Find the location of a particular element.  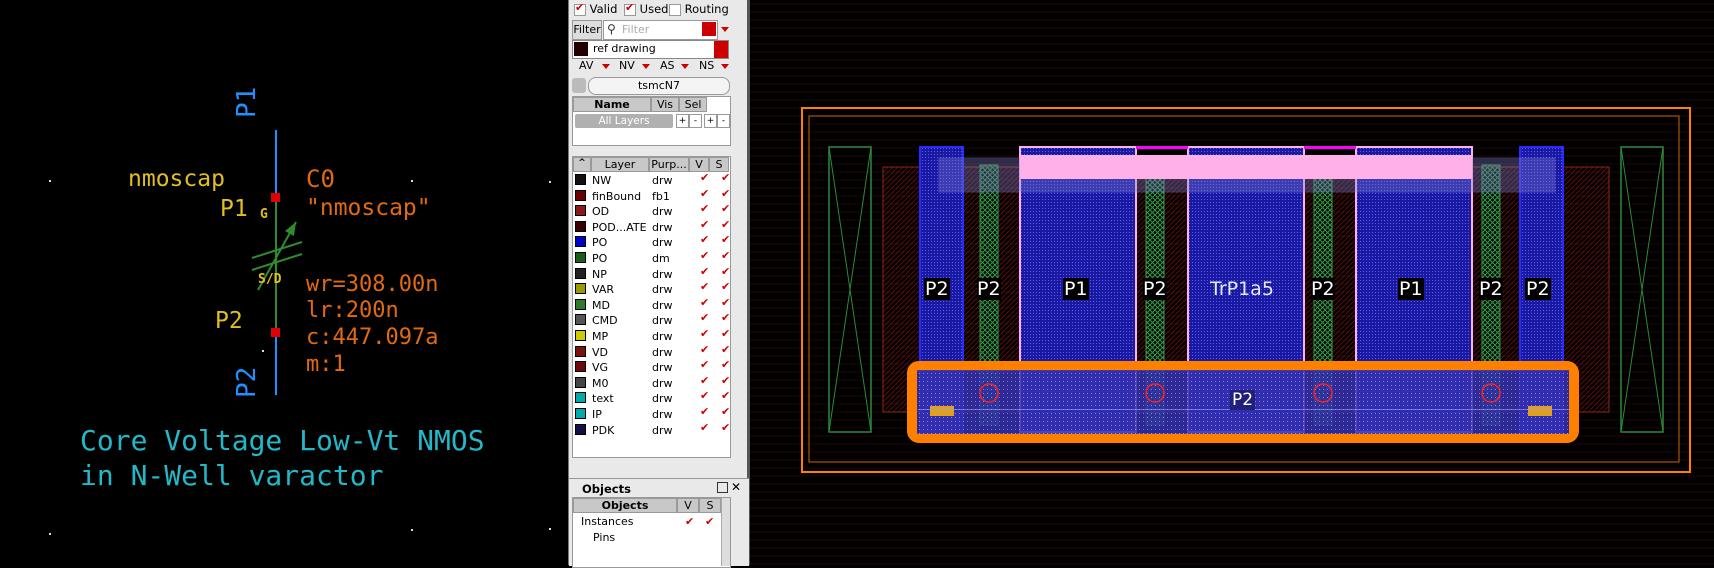

s-column-header: S is located at coordinates (719, 164).